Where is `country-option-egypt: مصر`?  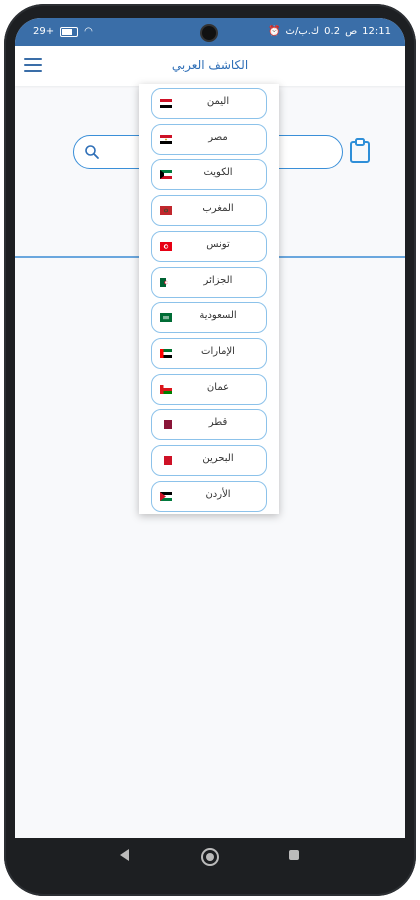 country-option-egypt: مصر is located at coordinates (209, 139).